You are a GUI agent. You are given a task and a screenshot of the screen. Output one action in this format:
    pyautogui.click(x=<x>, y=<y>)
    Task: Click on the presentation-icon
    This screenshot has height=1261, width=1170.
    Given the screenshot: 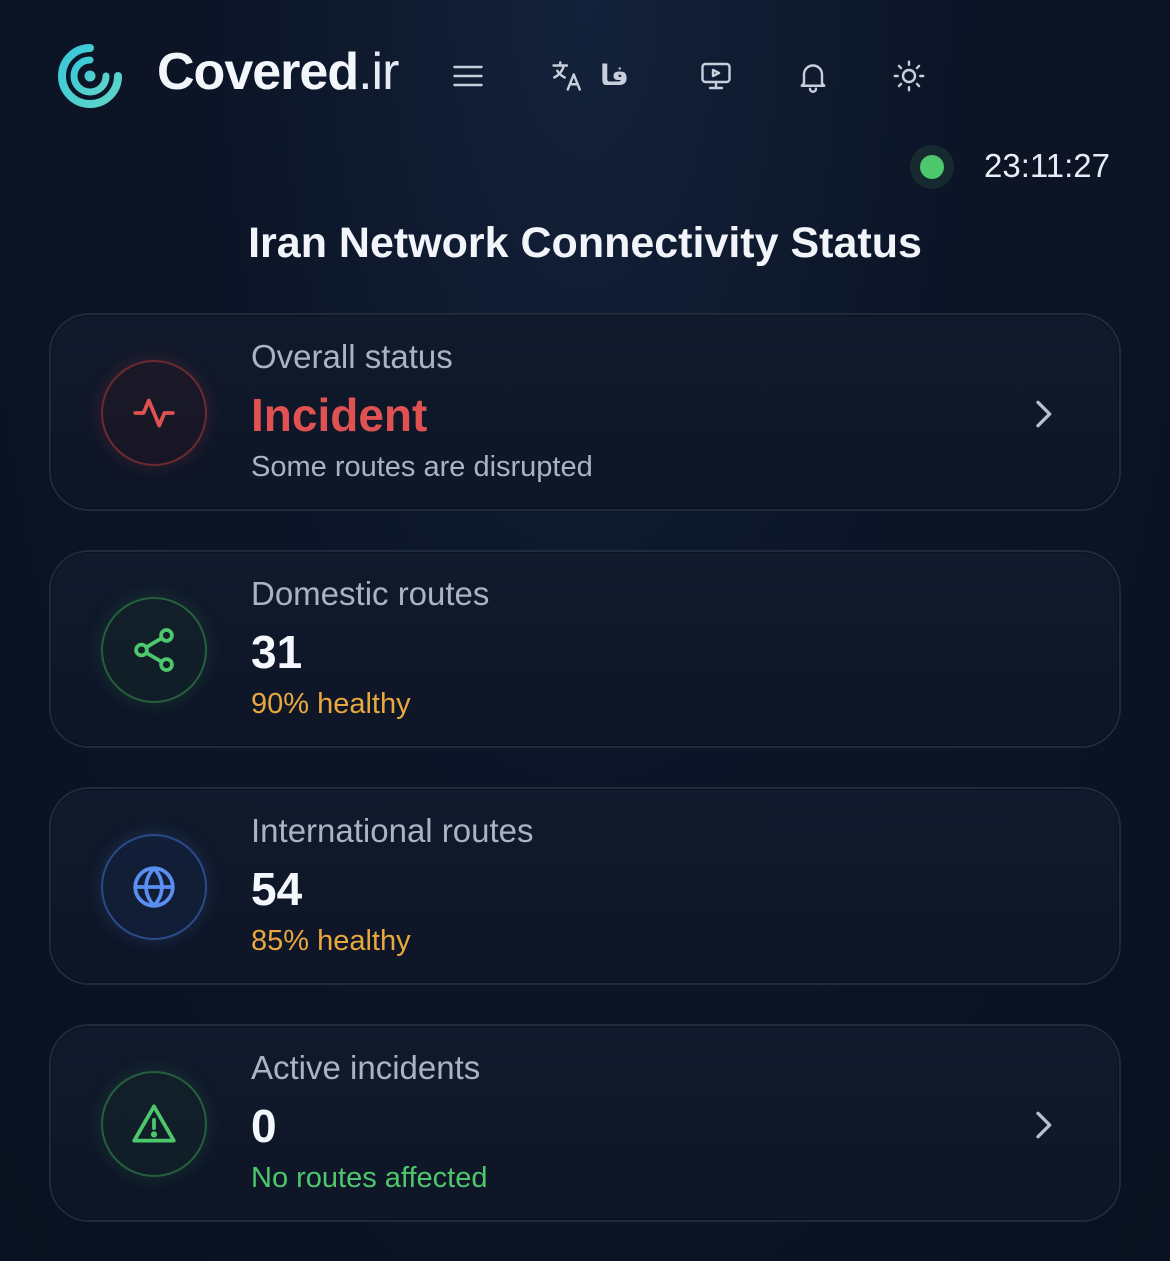 What is the action you would take?
    pyautogui.click(x=716, y=76)
    